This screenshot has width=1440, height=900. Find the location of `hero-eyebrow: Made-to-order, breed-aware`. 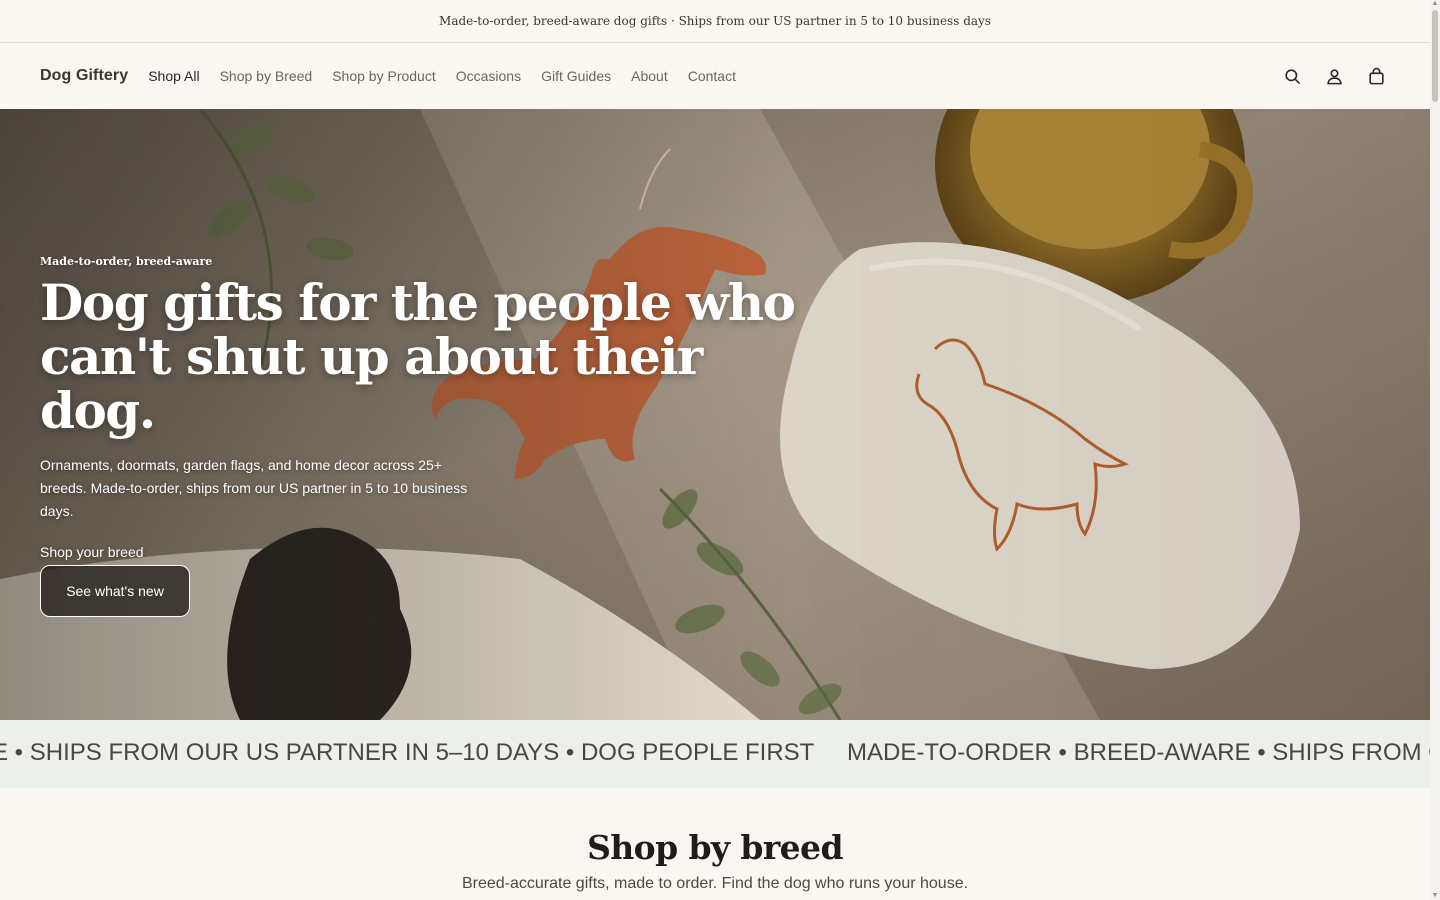

hero-eyebrow: Made-to-order, breed-aware is located at coordinates (126, 261).